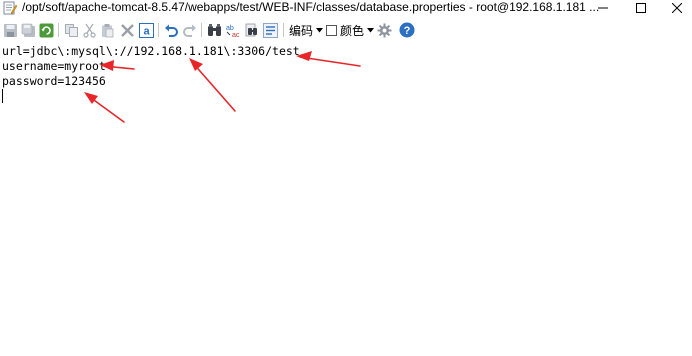  I want to click on copy-button, so click(71, 30).